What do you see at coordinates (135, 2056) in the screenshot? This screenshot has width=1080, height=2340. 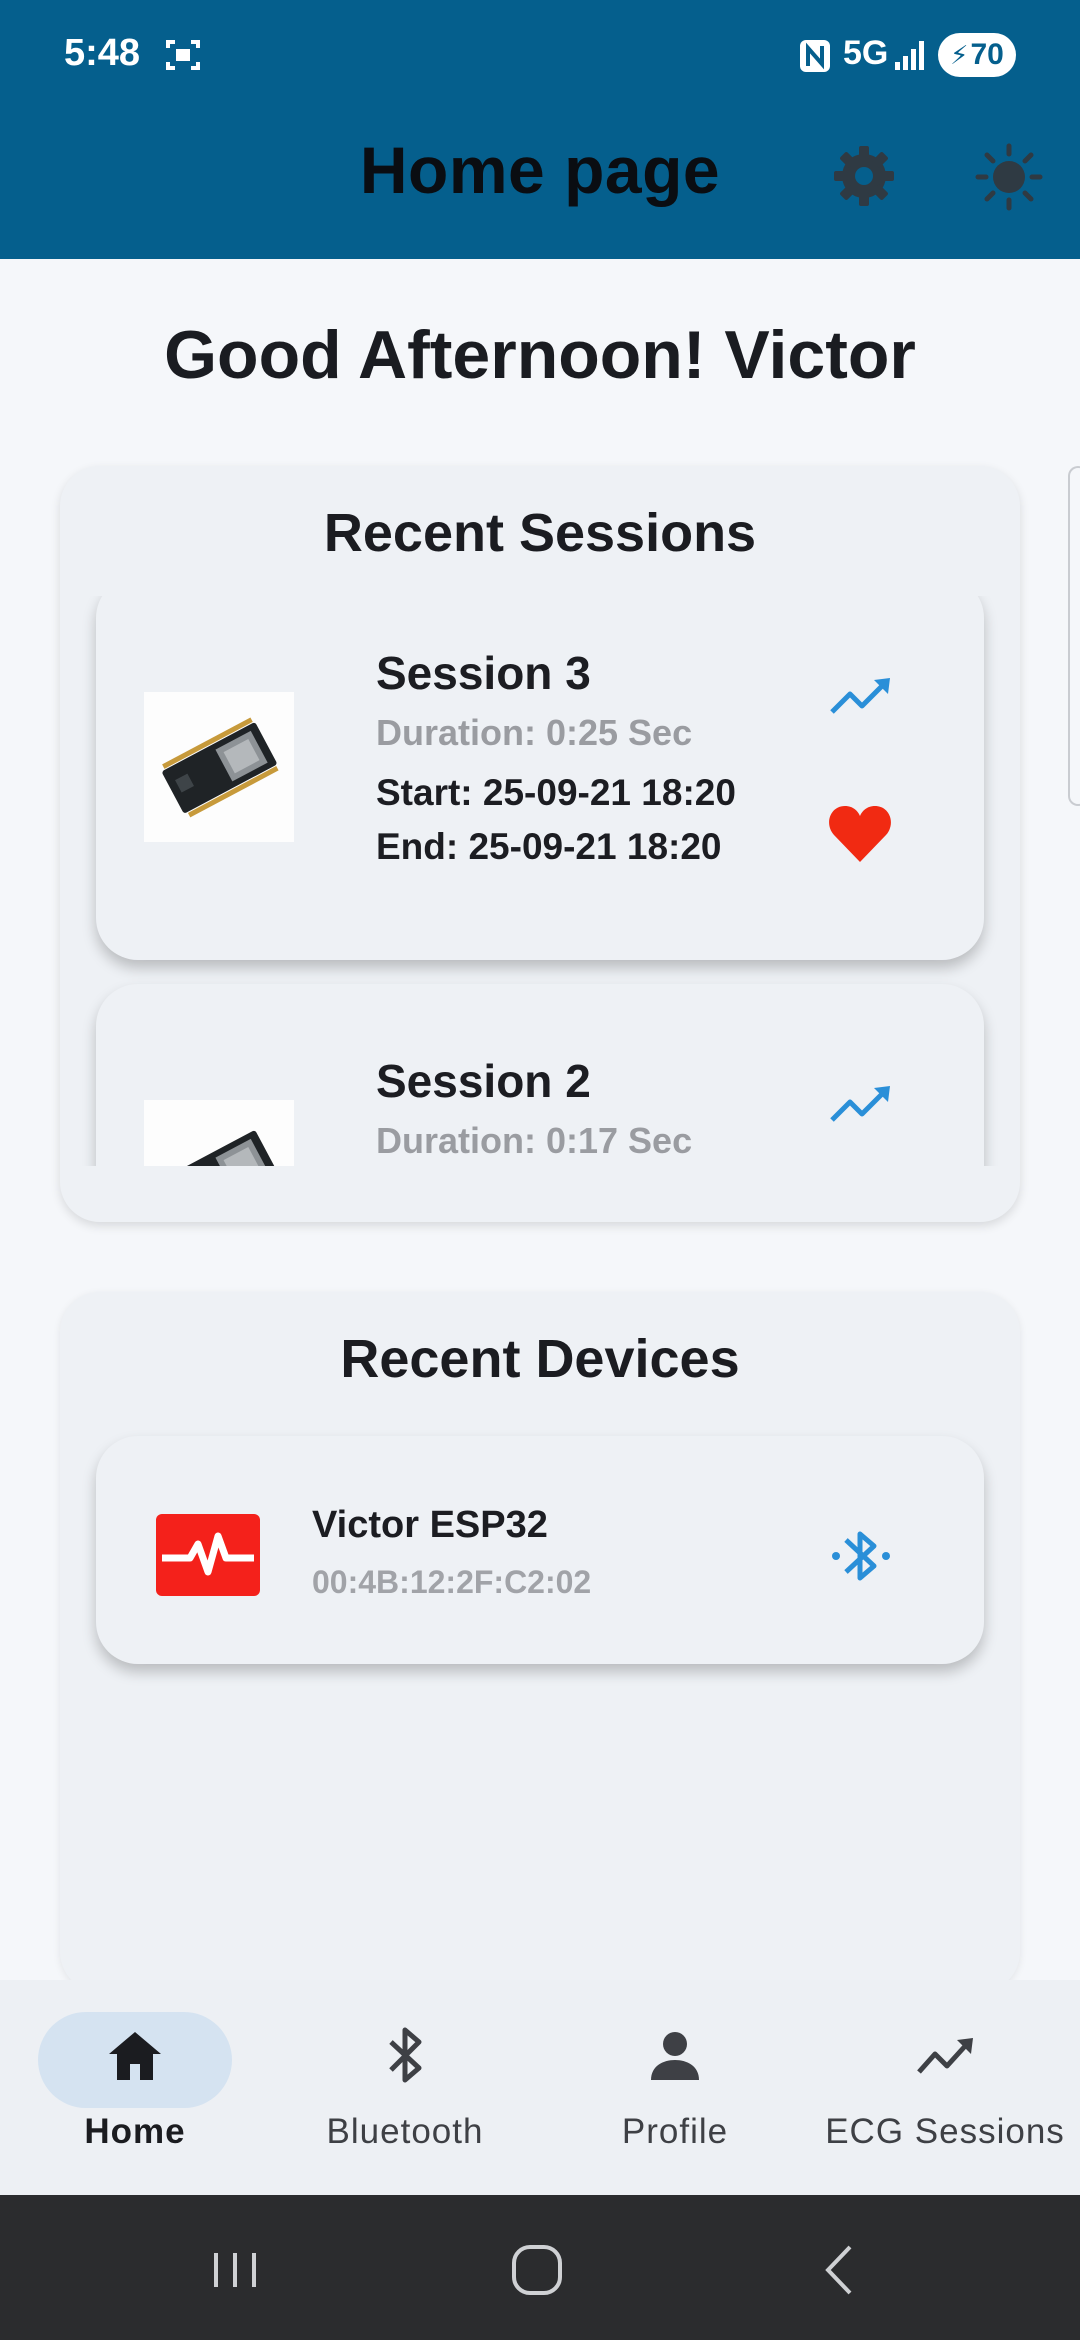 I see `home-icon` at bounding box center [135, 2056].